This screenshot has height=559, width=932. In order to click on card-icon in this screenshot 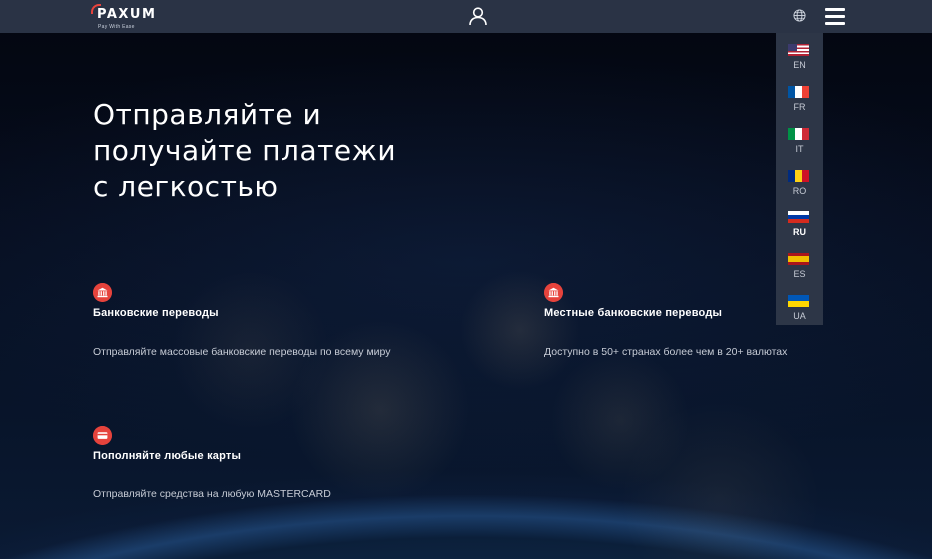, I will do `click(102, 435)`.